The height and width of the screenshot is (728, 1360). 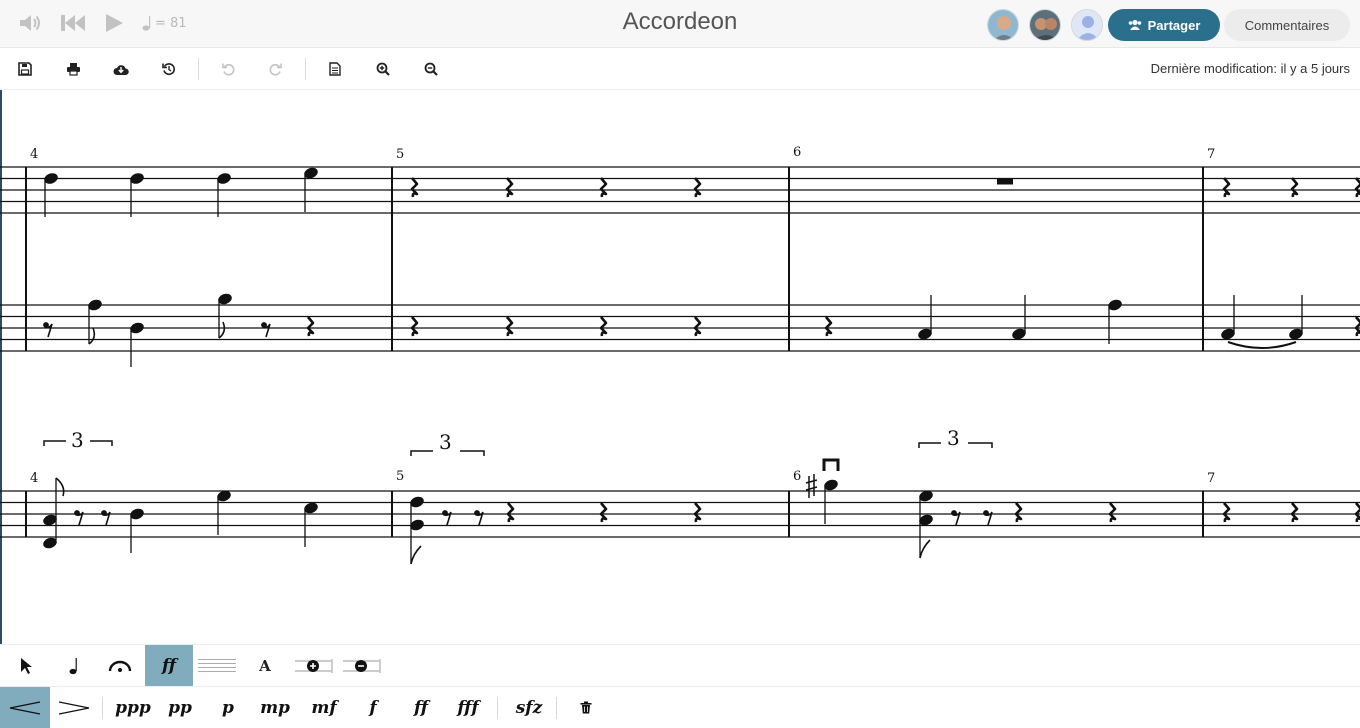 I want to click on rests-m7-system2, so click(x=1291, y=512).